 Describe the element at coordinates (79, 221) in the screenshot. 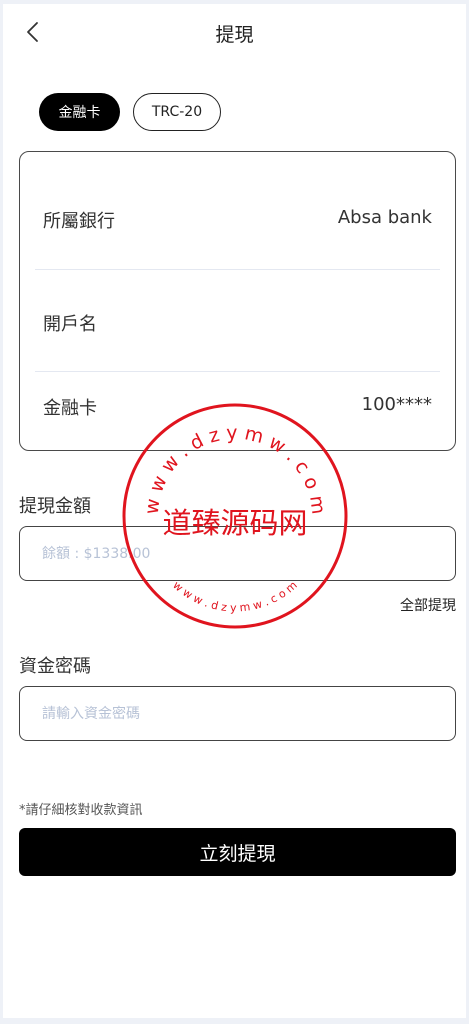

I see `bank-label: 所屬銀行` at that location.